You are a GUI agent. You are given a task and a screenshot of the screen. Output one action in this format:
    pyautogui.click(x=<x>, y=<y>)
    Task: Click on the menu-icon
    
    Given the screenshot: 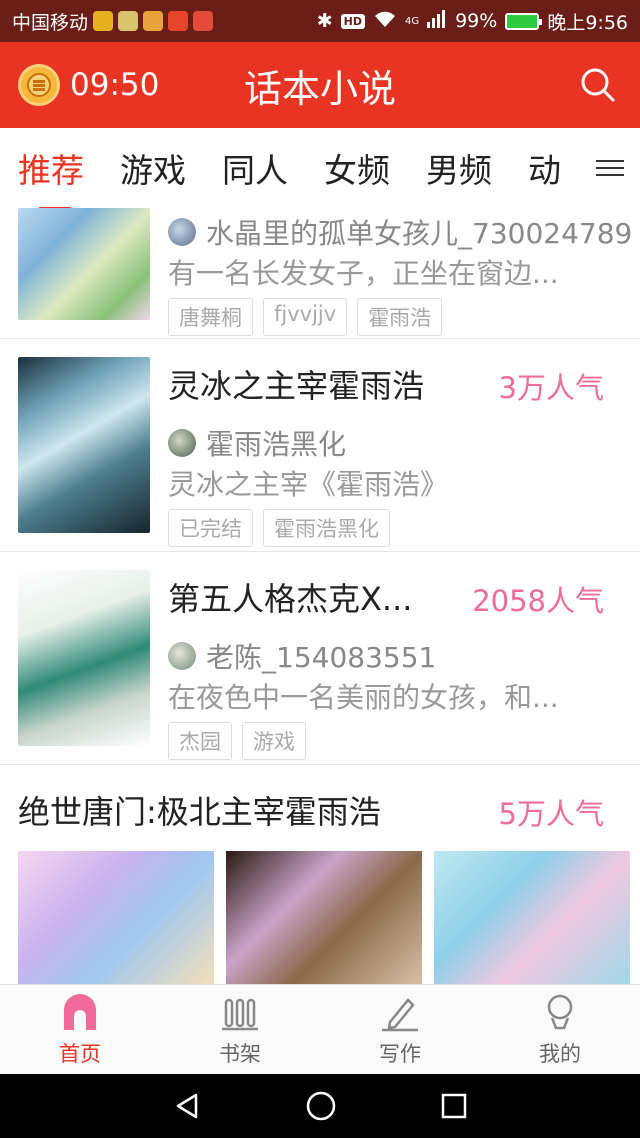 What is the action you would take?
    pyautogui.click(x=610, y=168)
    